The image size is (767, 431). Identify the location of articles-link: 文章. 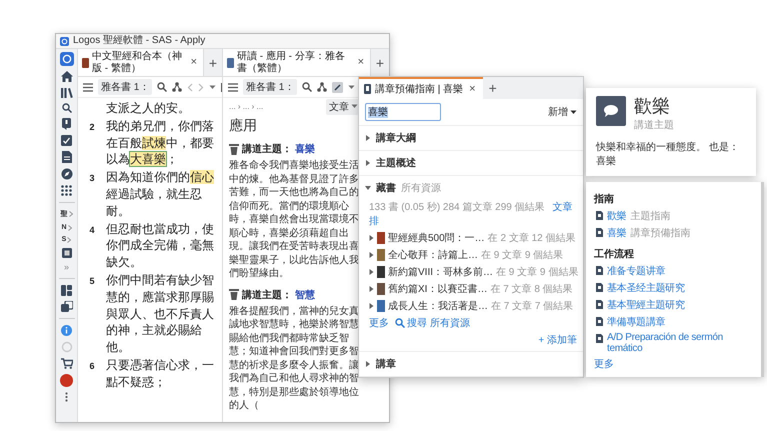
(562, 207).